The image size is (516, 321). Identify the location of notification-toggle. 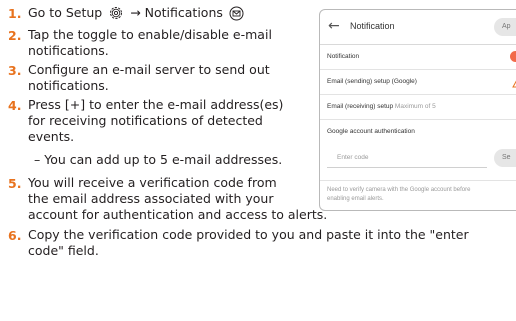
(513, 56).